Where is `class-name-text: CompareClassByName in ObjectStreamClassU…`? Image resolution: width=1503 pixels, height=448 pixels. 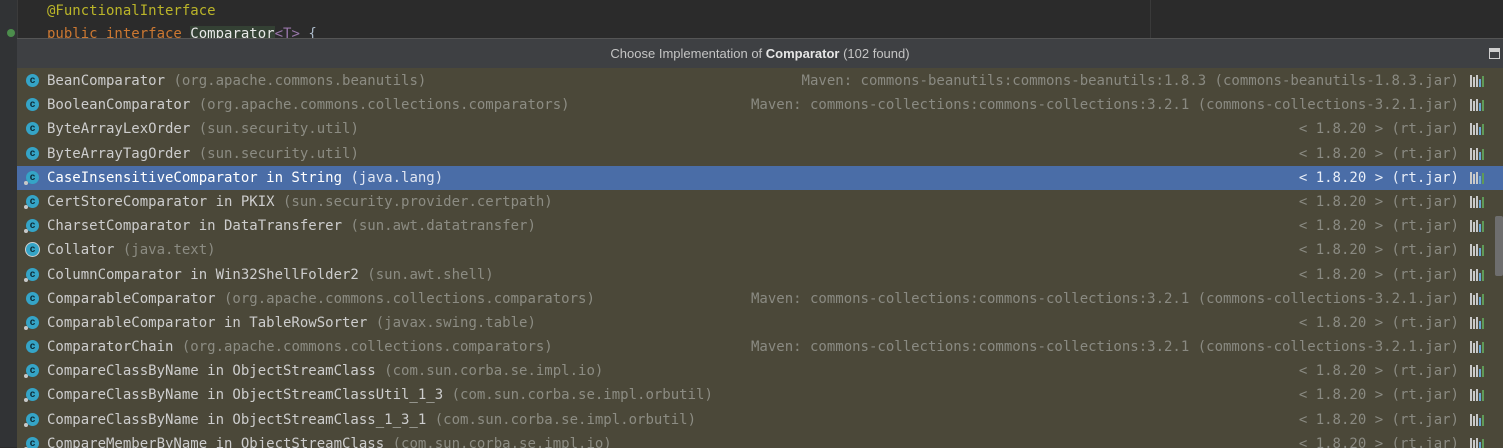
class-name-text: CompareClassByName in ObjectStreamClassU… is located at coordinates (245, 395).